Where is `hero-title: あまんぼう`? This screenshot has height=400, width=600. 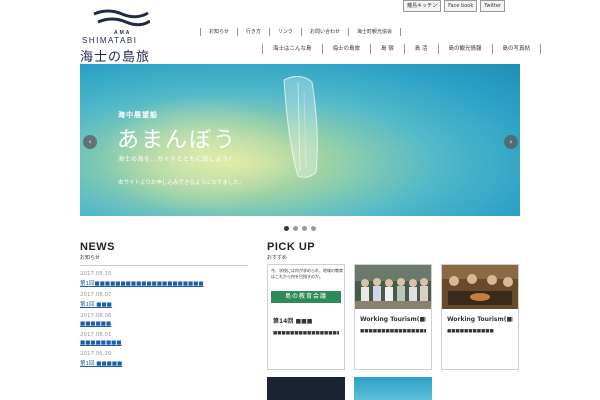
hero-title: あまんぼう is located at coordinates (177, 140).